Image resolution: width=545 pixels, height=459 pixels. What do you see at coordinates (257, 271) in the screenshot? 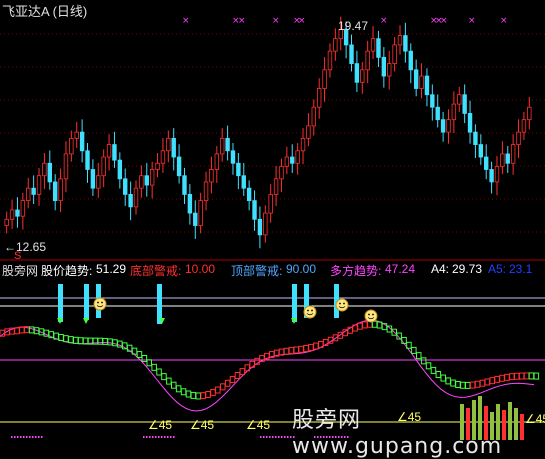
I see `legend-label-top: 顶部警戒:` at bounding box center [257, 271].